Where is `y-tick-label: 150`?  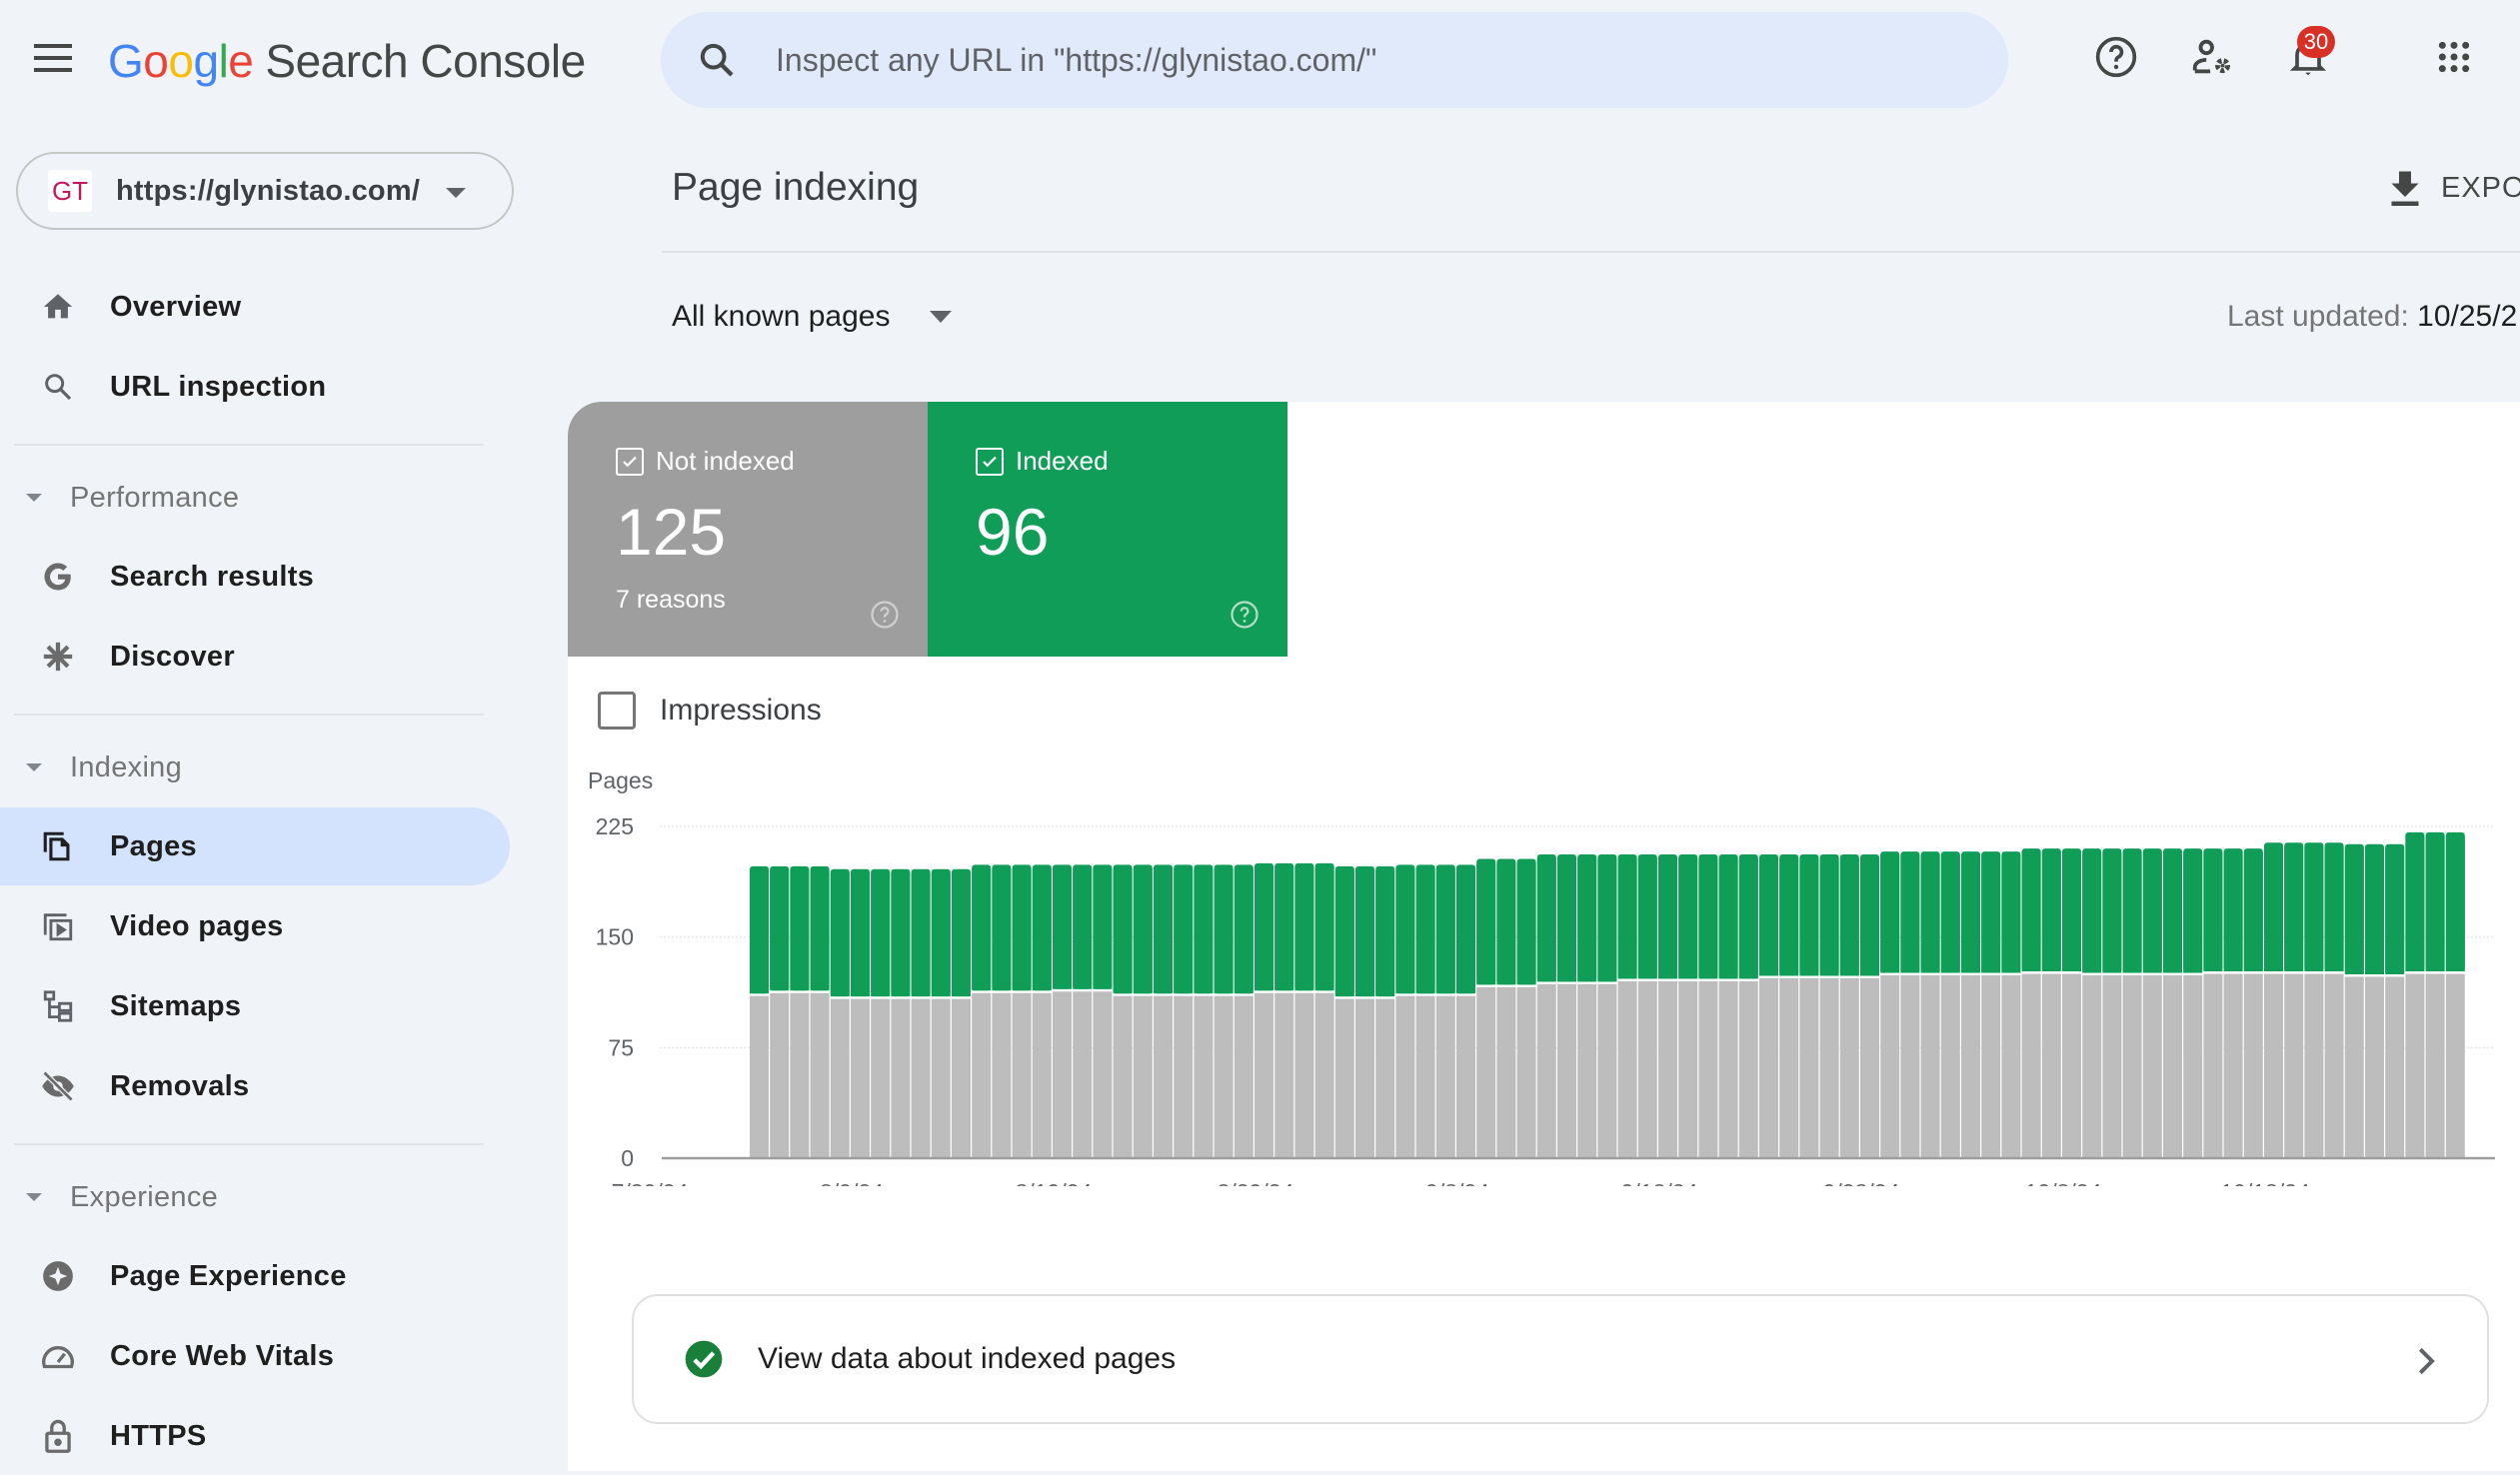 y-tick-label: 150 is located at coordinates (615, 937).